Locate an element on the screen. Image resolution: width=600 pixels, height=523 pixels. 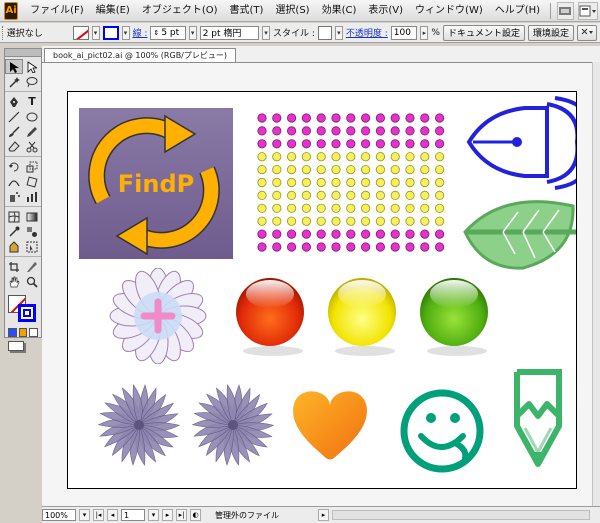
stroke-weight-field: ⇕ 5 pt is located at coordinates (168, 32).